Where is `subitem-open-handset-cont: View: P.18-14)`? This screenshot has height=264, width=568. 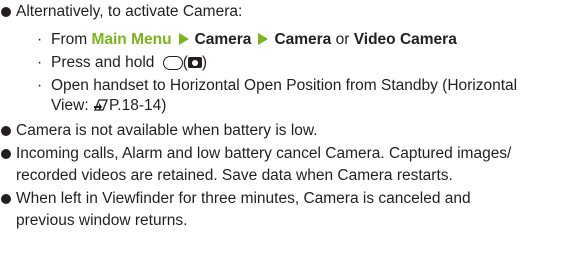
subitem-open-handset-cont: View: P.18-14) is located at coordinates (109, 105).